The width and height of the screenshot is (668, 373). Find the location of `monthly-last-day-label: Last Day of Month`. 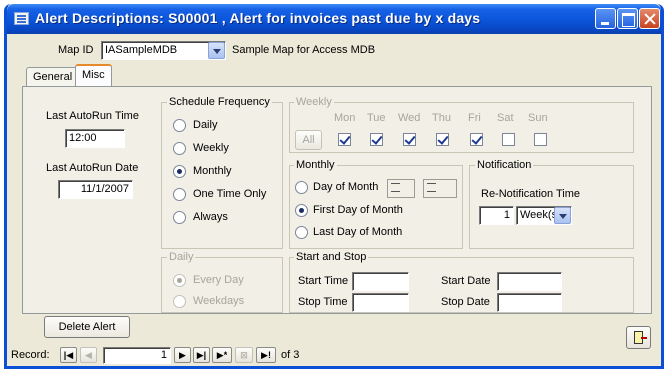

monthly-last-day-label: Last Day of Month is located at coordinates (358, 232).